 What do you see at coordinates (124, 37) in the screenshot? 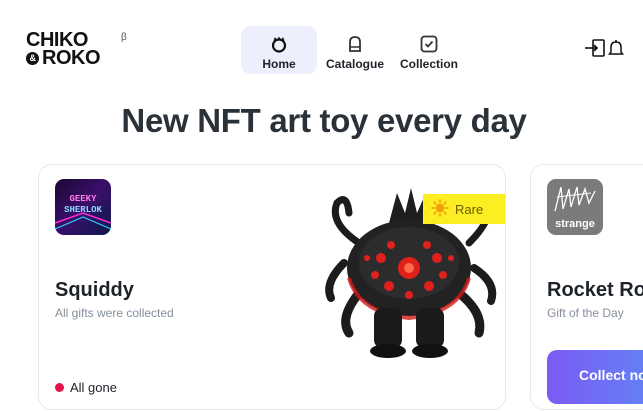
I see `beta-marker: β` at bounding box center [124, 37].